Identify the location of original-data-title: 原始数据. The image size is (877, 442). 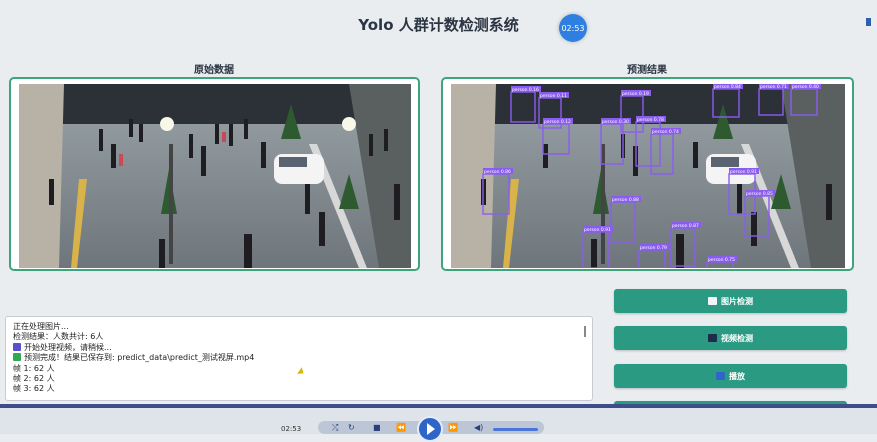
(214, 70).